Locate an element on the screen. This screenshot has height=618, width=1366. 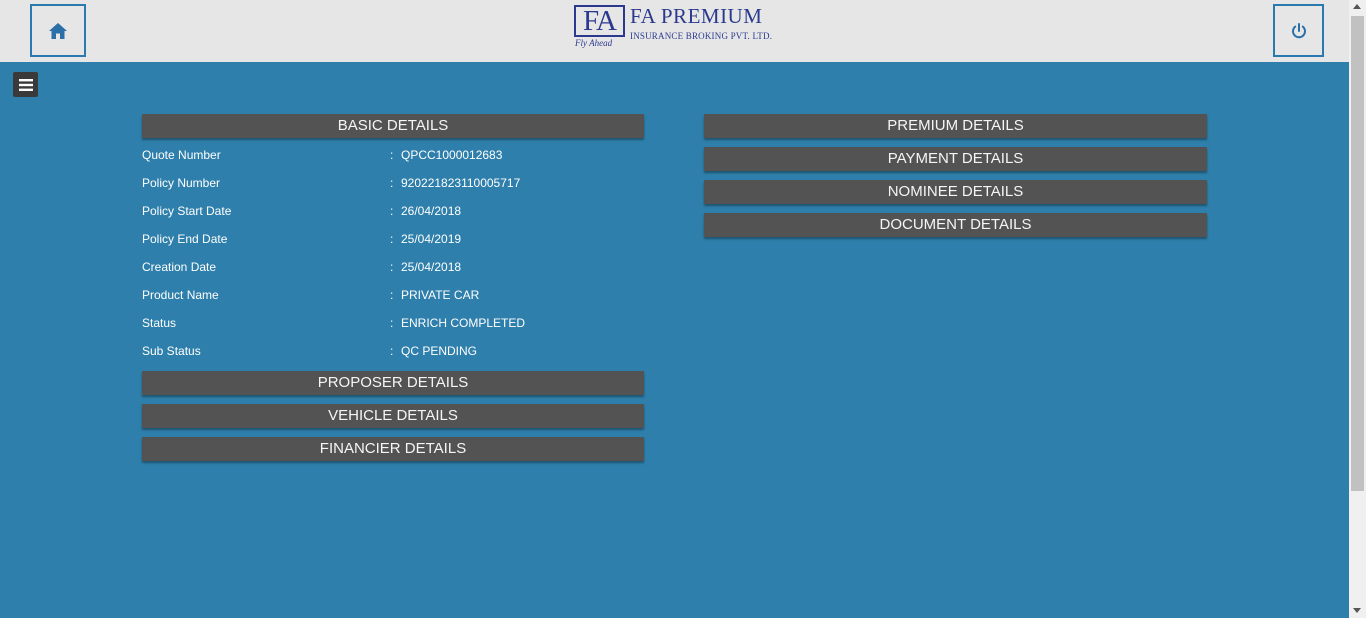
detail-label: Sub Status is located at coordinates (171, 351).